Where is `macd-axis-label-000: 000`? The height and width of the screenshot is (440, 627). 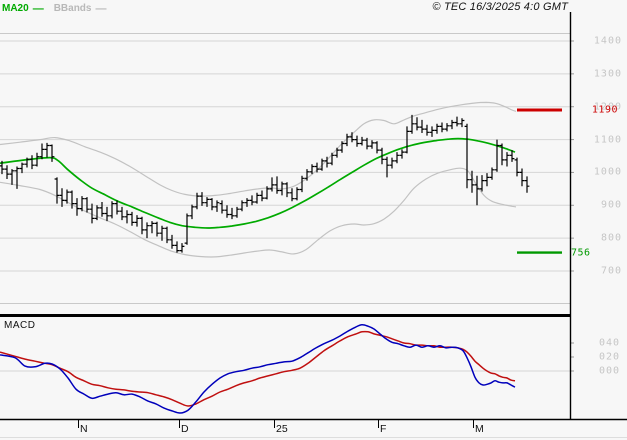
macd-axis-label-000: 000 is located at coordinates (609, 371).